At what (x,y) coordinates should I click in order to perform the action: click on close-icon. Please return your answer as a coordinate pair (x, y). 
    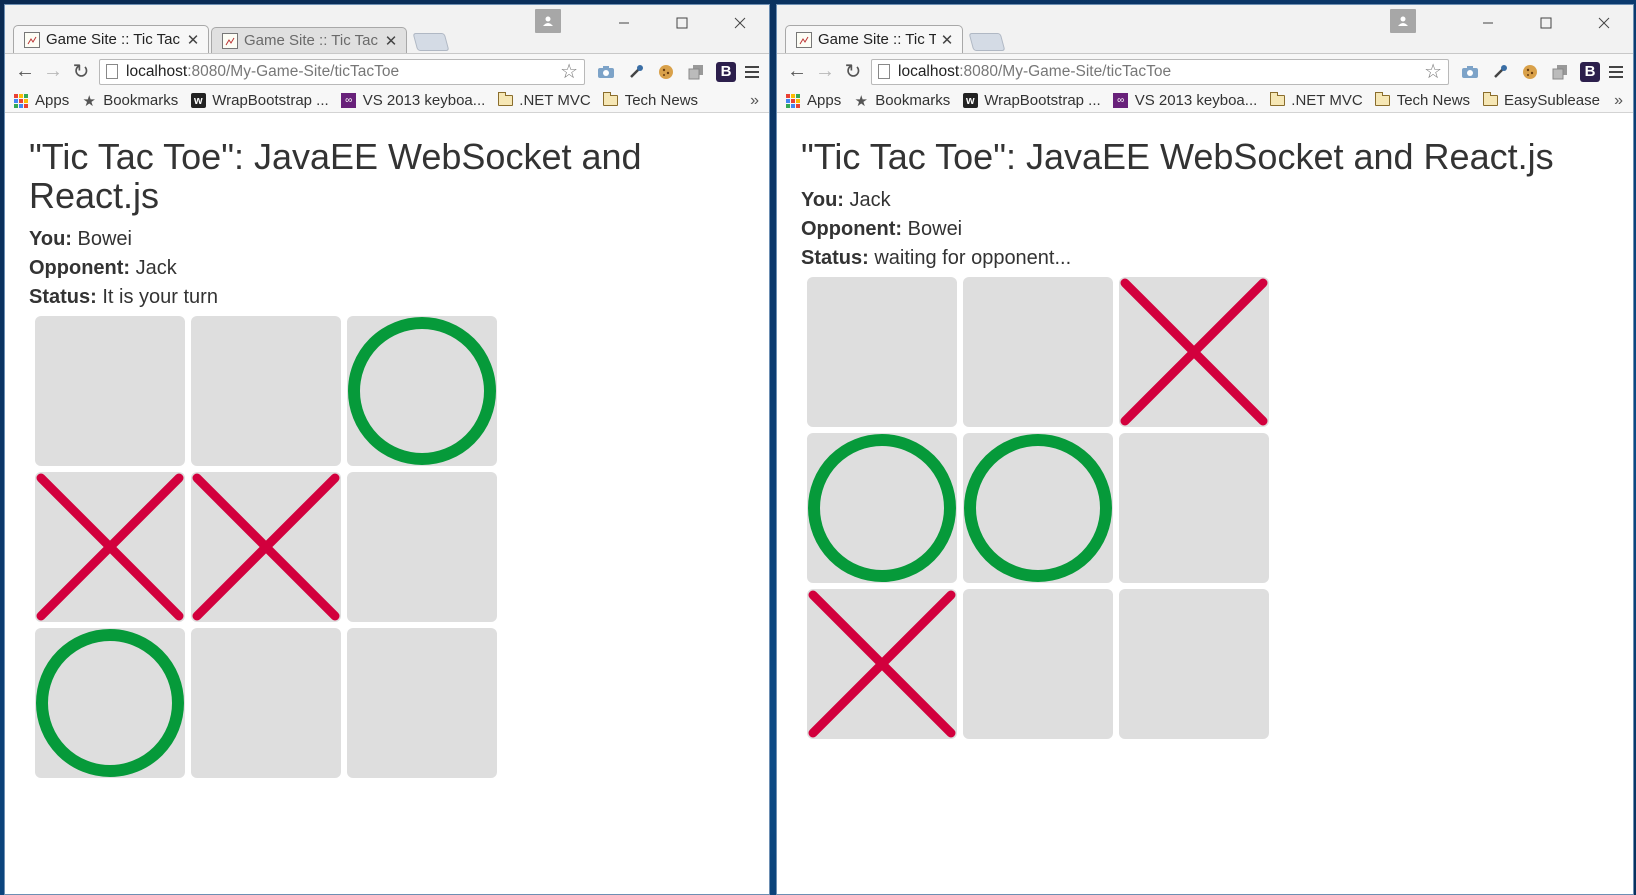
    Looking at the image, I should click on (1604, 23).